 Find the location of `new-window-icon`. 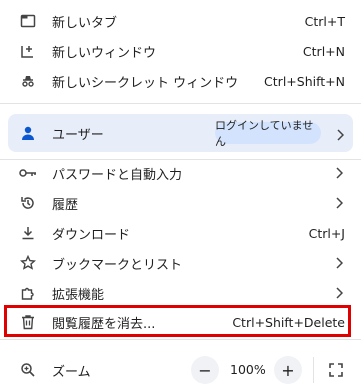

new-window-icon is located at coordinates (28, 51).